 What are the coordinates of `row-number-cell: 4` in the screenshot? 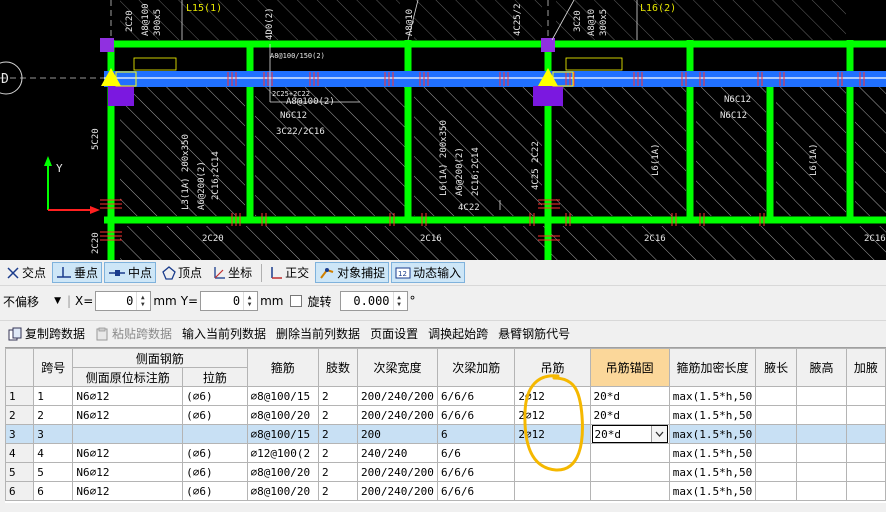 It's located at (20, 453).